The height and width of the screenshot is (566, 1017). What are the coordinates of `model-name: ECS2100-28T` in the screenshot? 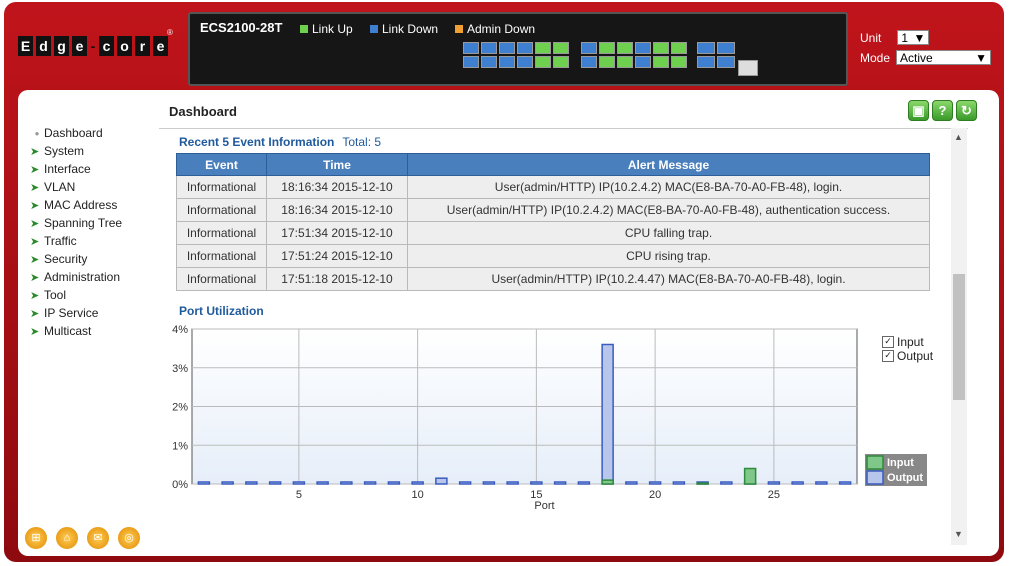 It's located at (241, 27).